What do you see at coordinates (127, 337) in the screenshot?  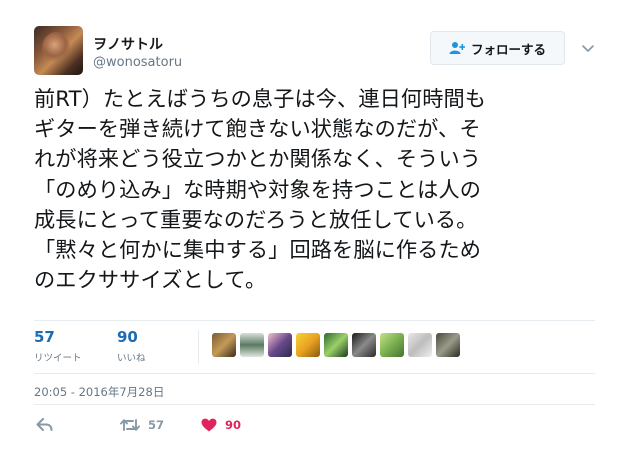 I see `like-count: 90` at bounding box center [127, 337].